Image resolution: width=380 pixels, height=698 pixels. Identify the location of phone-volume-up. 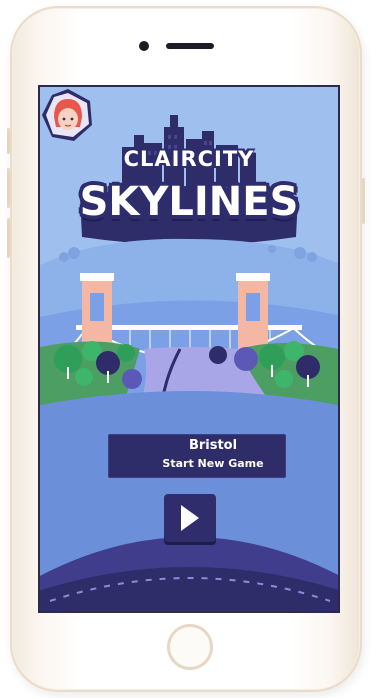
(8, 188).